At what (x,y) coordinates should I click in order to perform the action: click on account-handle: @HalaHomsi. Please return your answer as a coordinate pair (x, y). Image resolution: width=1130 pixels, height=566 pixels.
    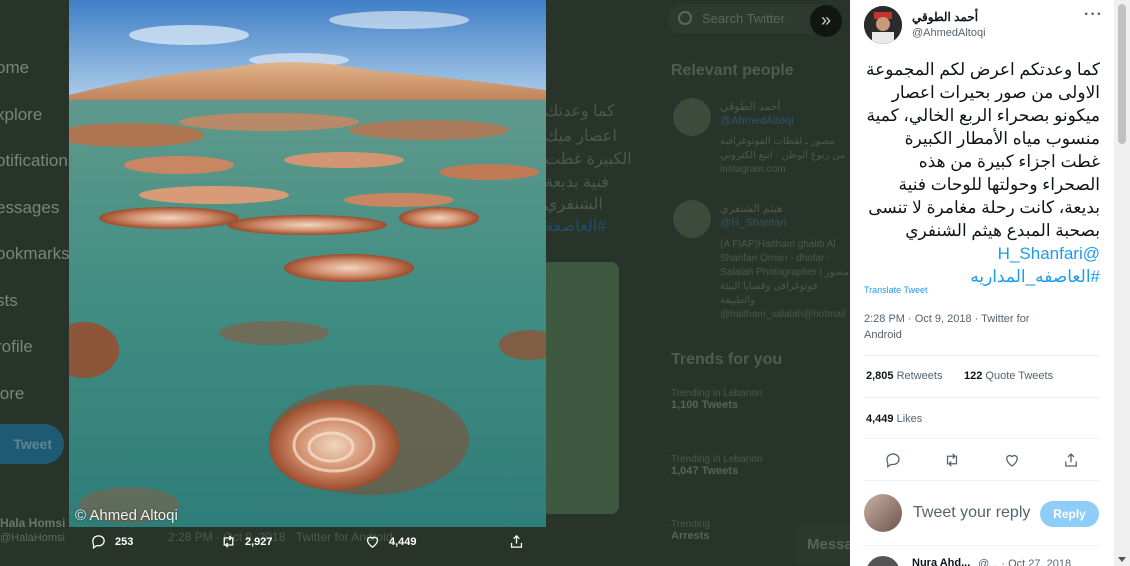
    Looking at the image, I should click on (32, 538).